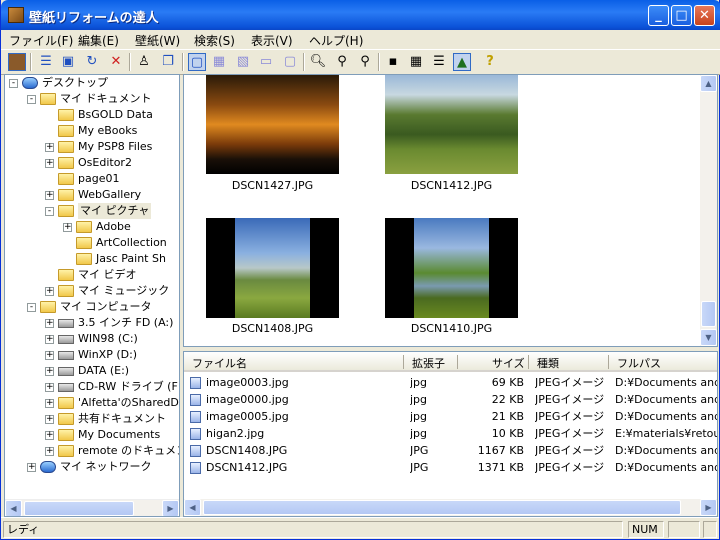 The image size is (720, 540). Describe the element at coordinates (500, 467) in the screenshot. I see `cell-size: 1371 KB` at that location.